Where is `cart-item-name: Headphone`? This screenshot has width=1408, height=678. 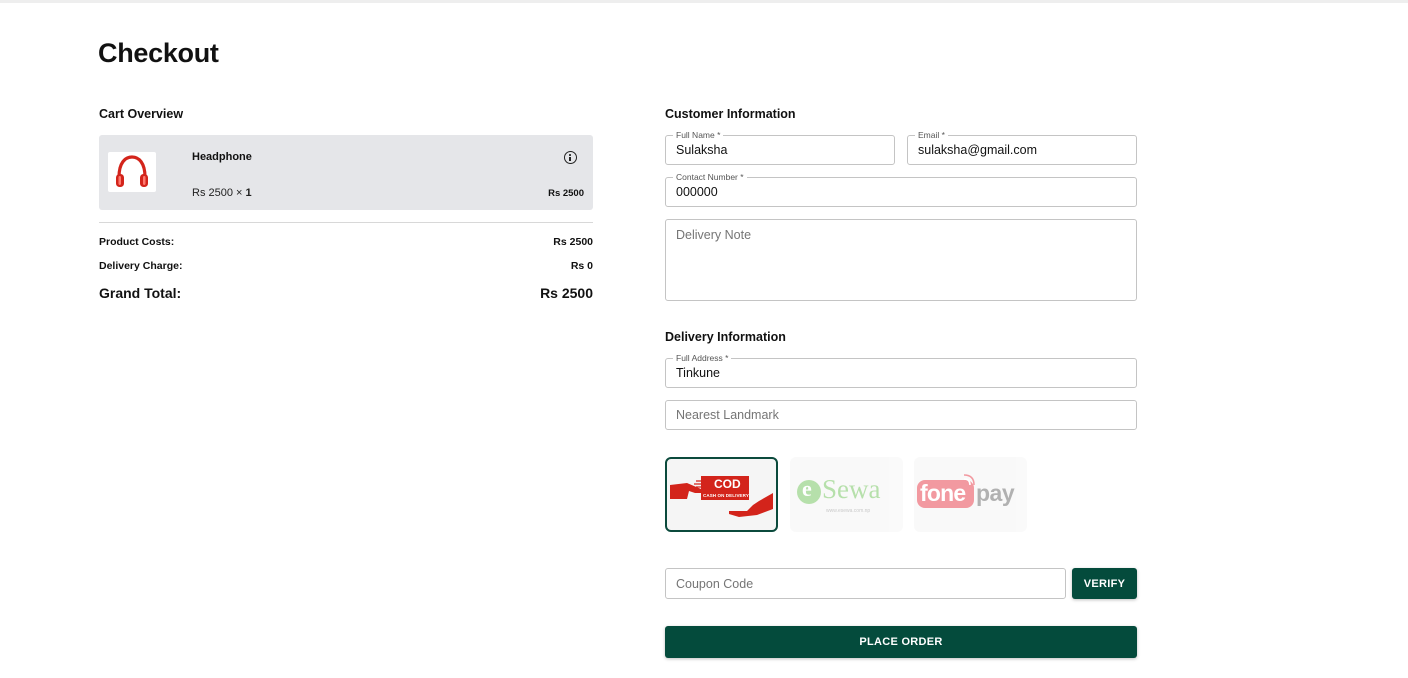
cart-item-name: Headphone is located at coordinates (222, 157).